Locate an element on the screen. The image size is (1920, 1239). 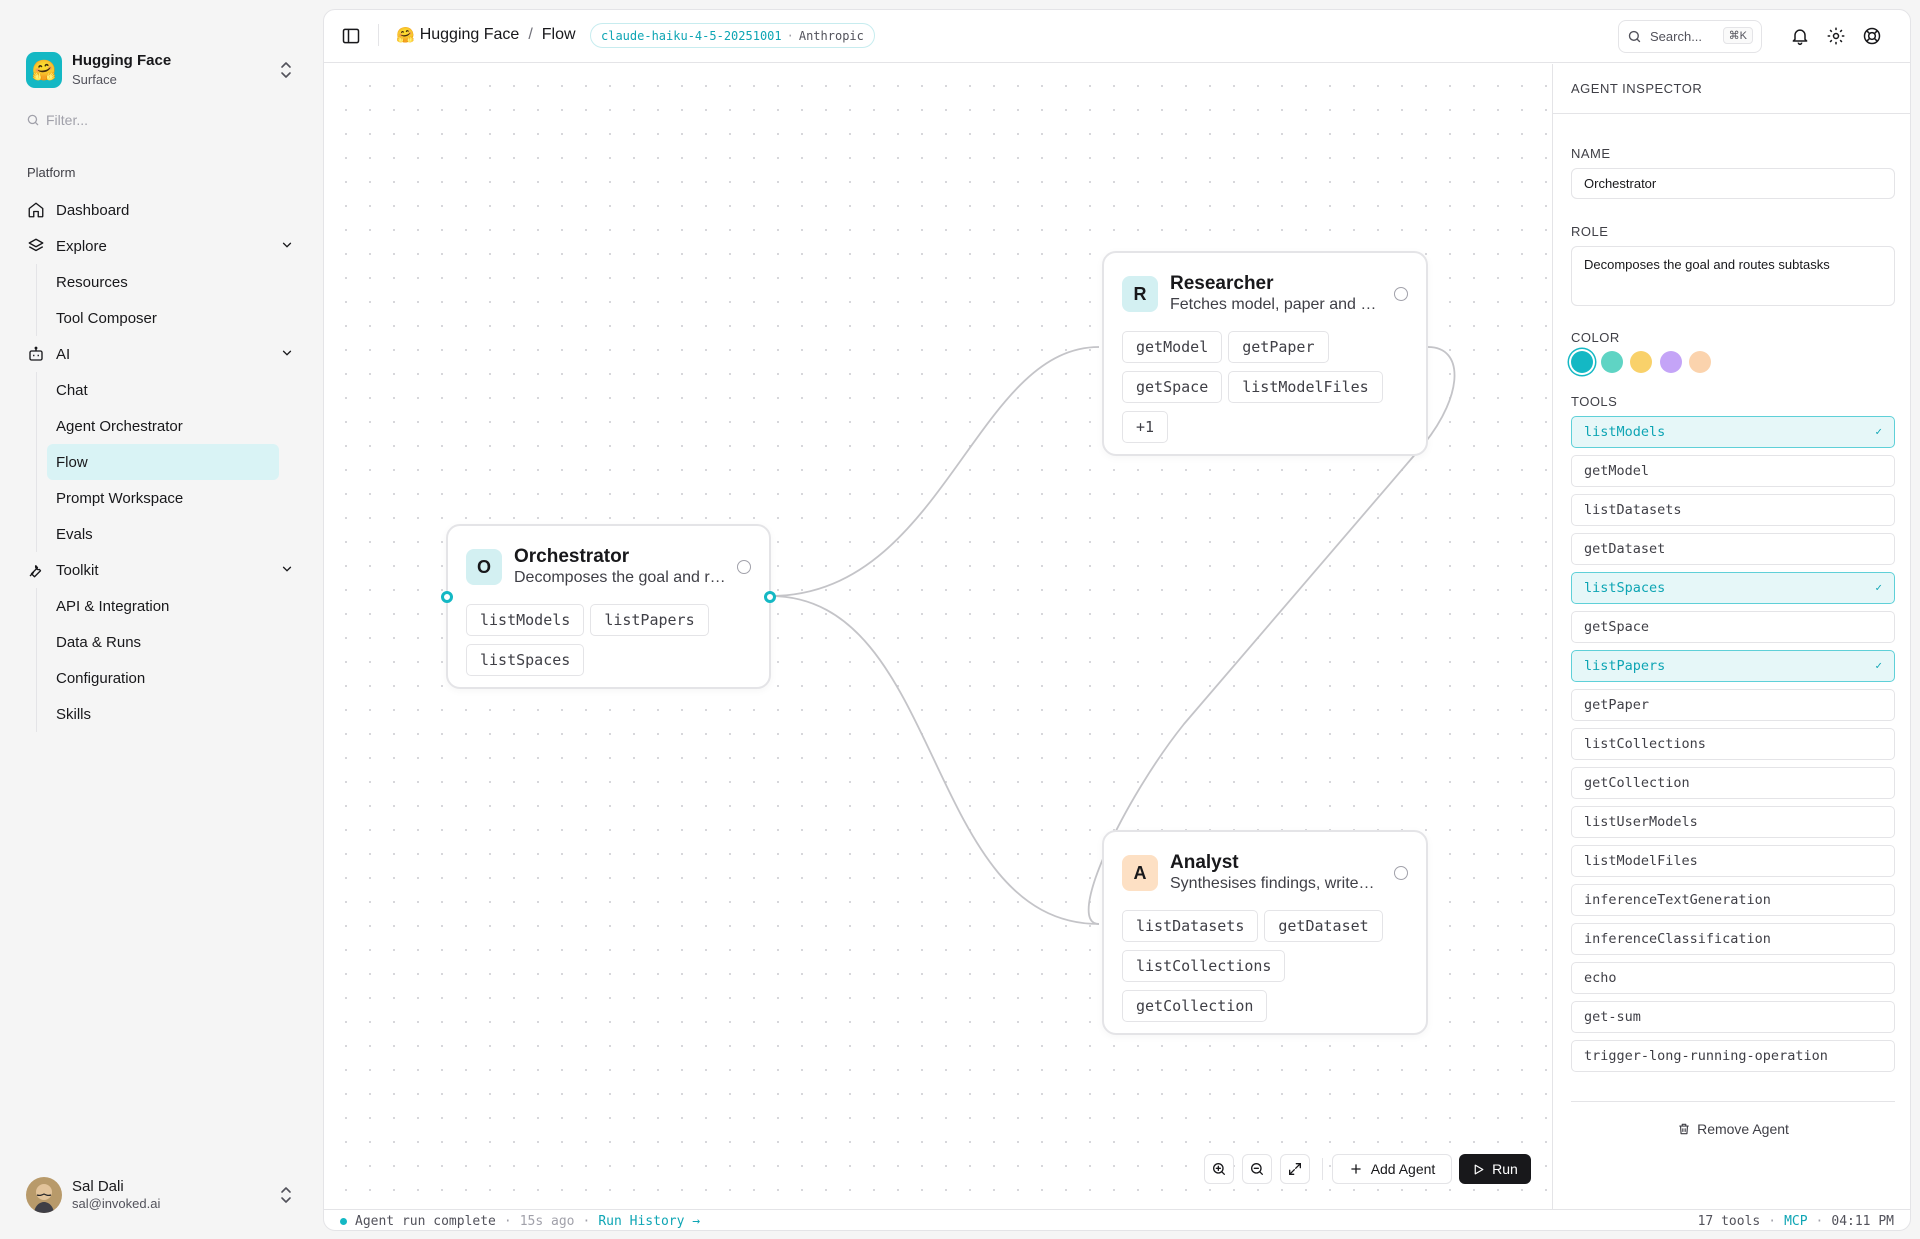
tool-toggle-inferenceTextGeneration: inferenceTextGeneration is located at coordinates (1733, 900).